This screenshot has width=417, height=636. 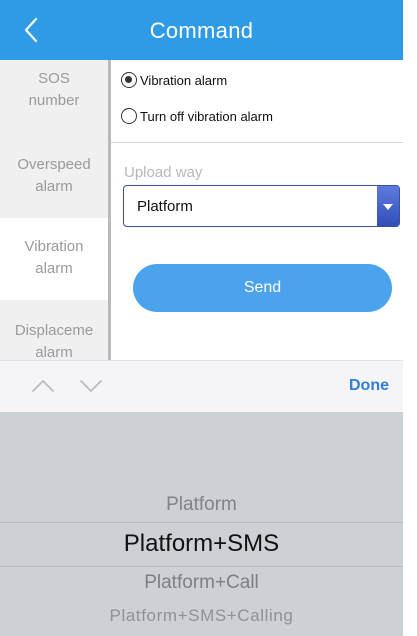 I want to click on section-divider, so click(x=257, y=142).